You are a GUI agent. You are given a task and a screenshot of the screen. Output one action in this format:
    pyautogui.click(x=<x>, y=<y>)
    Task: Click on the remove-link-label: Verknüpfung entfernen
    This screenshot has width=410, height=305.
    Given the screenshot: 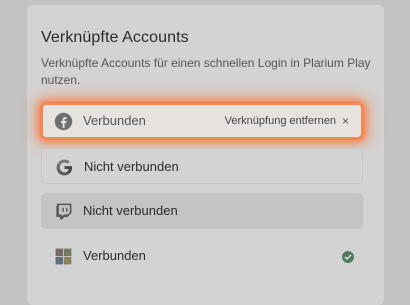 What is the action you would take?
    pyautogui.click(x=280, y=121)
    